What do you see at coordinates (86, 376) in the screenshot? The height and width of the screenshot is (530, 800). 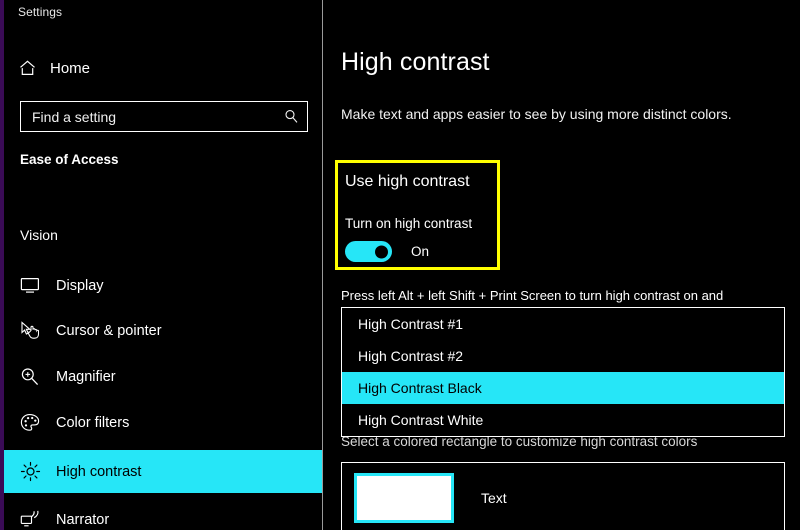 I see `sidebar-item-magnifier-label: Magnifier` at bounding box center [86, 376].